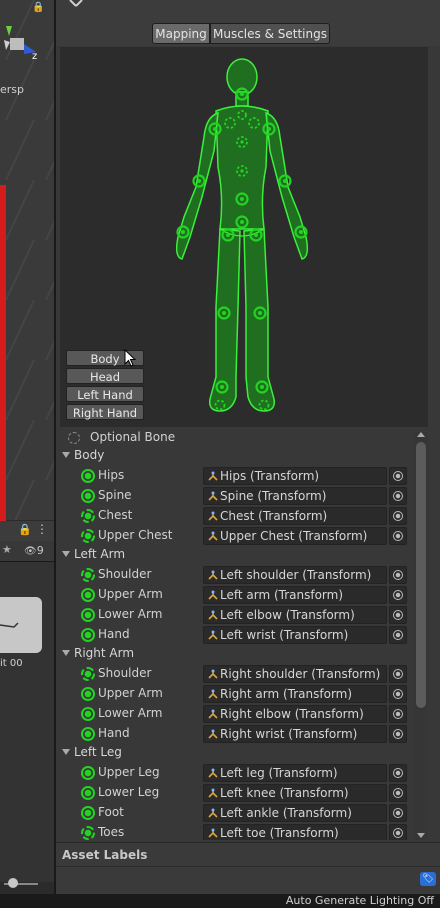 This screenshot has width=440, height=908. Describe the element at coordinates (295, 595) in the screenshot. I see `bone-transform-field: Left arm (Transform)` at that location.